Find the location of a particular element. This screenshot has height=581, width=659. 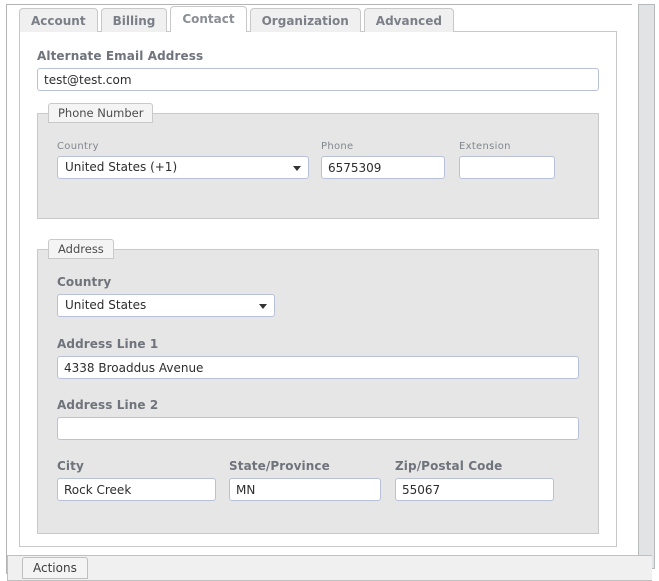

tab-organization-label: Organization is located at coordinates (305, 21).